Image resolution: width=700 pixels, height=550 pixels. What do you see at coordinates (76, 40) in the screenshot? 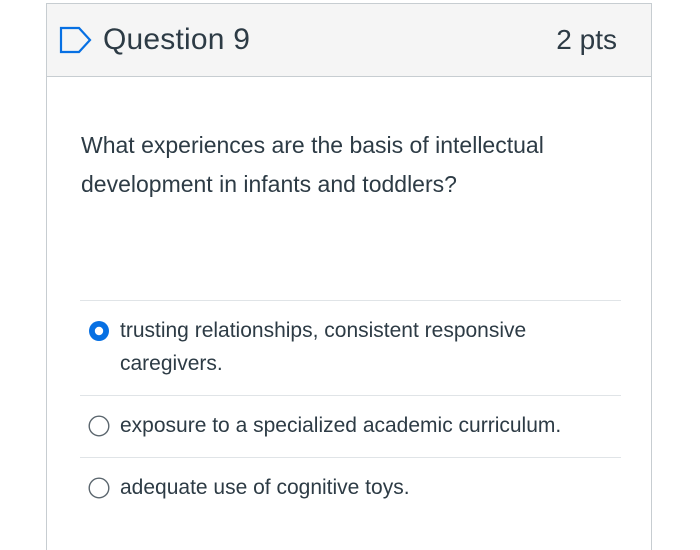
I see `flag-question-icon` at bounding box center [76, 40].